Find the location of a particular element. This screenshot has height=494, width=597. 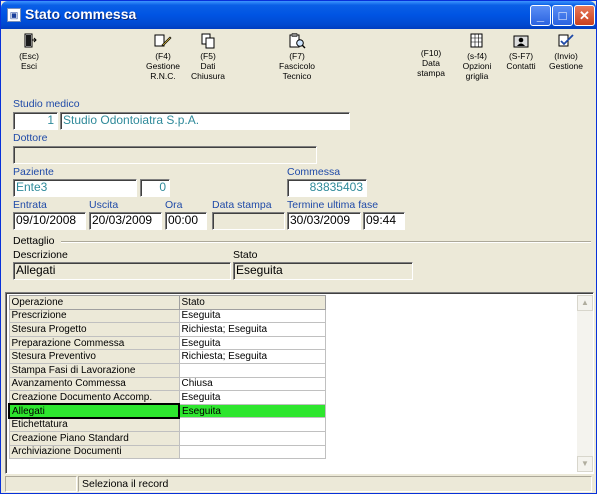

header-operazione: Operazione is located at coordinates (94, 302).